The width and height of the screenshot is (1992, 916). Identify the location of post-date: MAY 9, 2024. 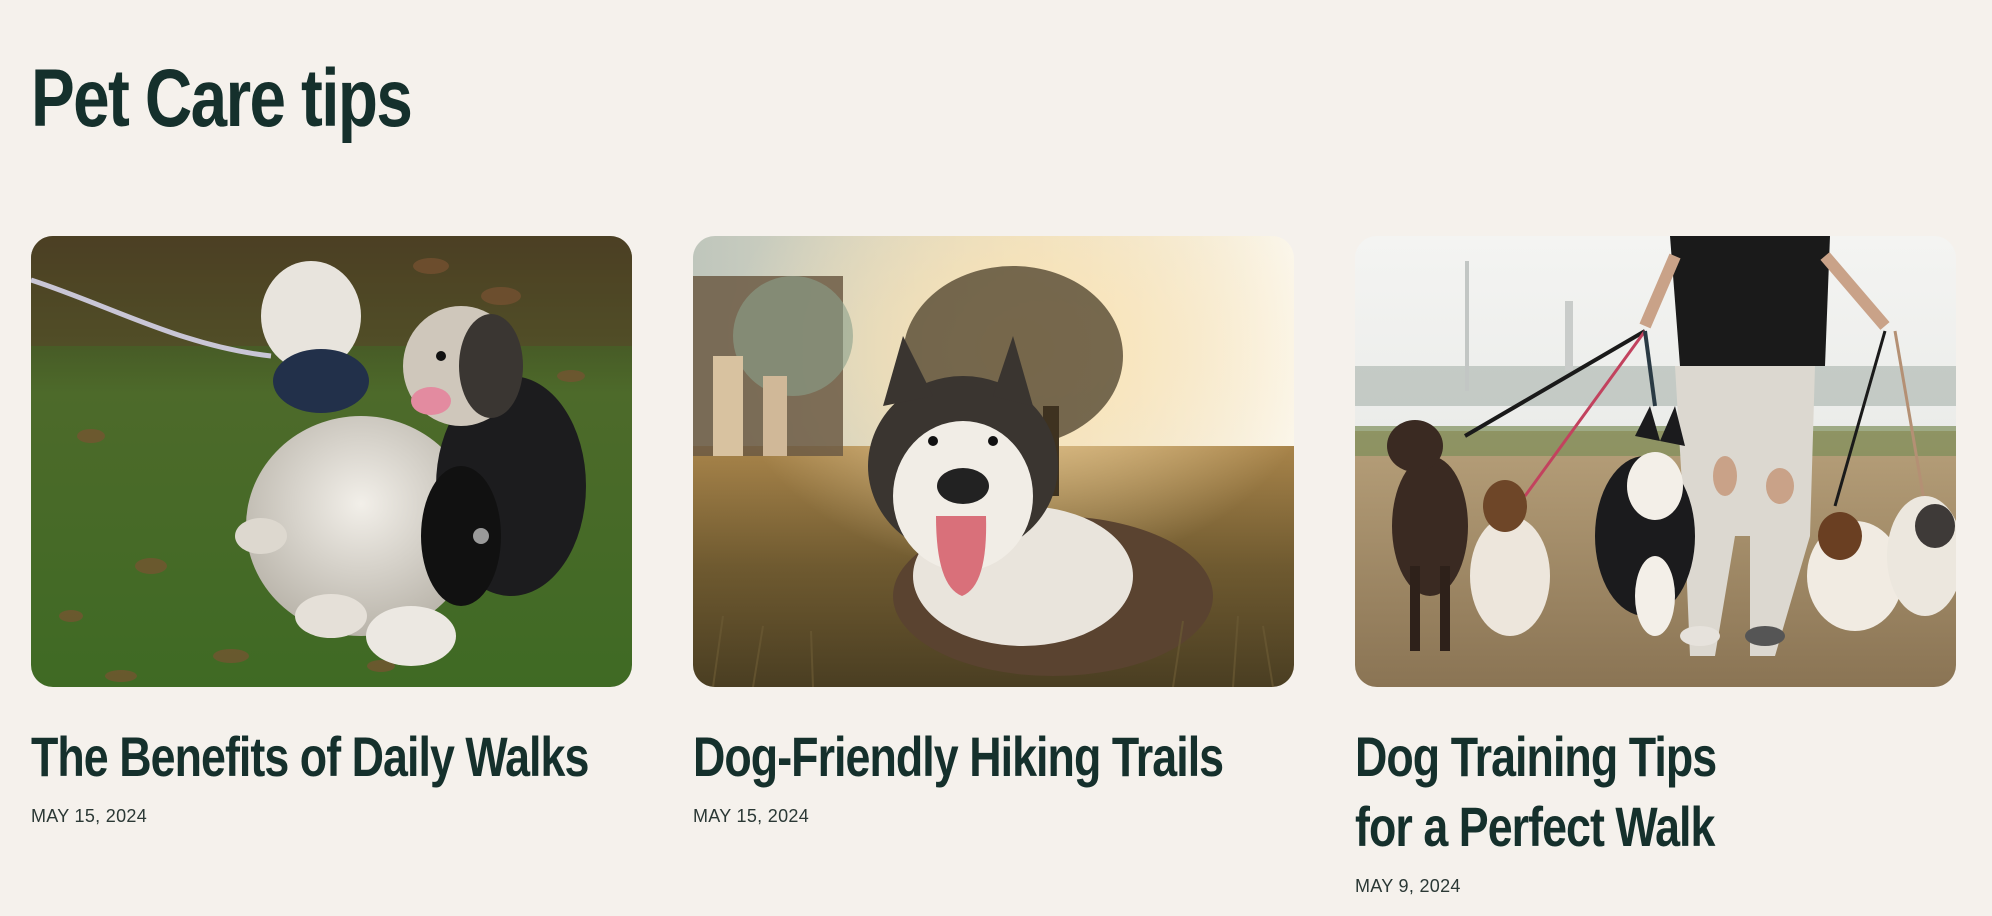
(1408, 886).